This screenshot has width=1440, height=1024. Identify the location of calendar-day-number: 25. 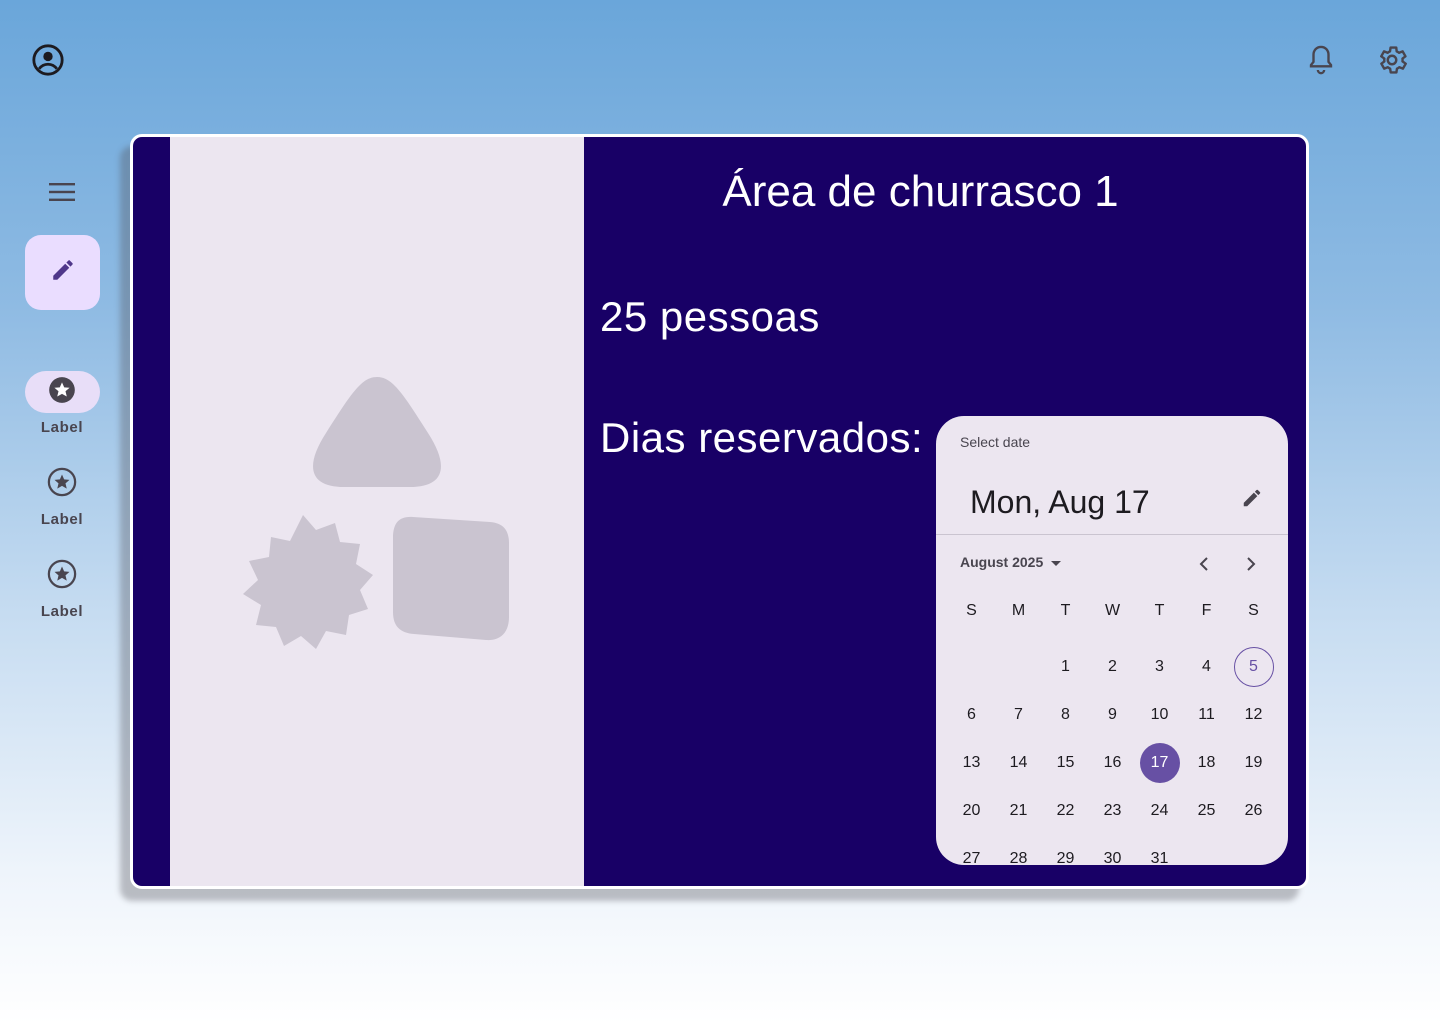
(1206, 810).